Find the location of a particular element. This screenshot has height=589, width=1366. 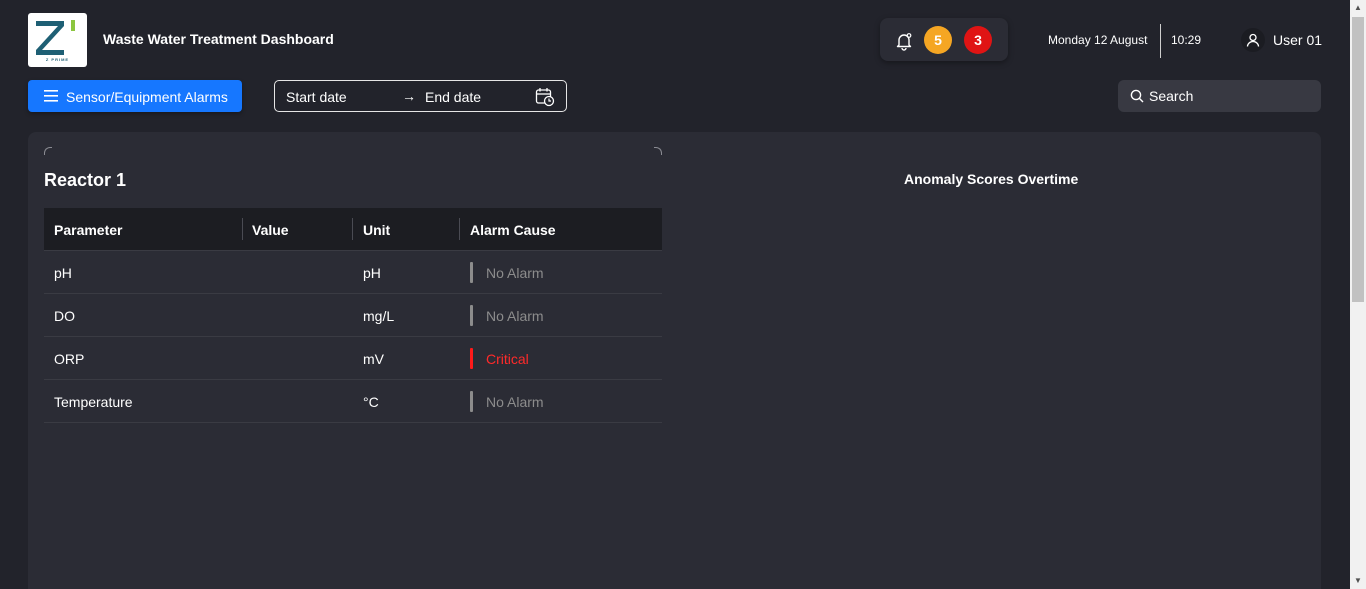

column-header-unit: Unit is located at coordinates (376, 230).